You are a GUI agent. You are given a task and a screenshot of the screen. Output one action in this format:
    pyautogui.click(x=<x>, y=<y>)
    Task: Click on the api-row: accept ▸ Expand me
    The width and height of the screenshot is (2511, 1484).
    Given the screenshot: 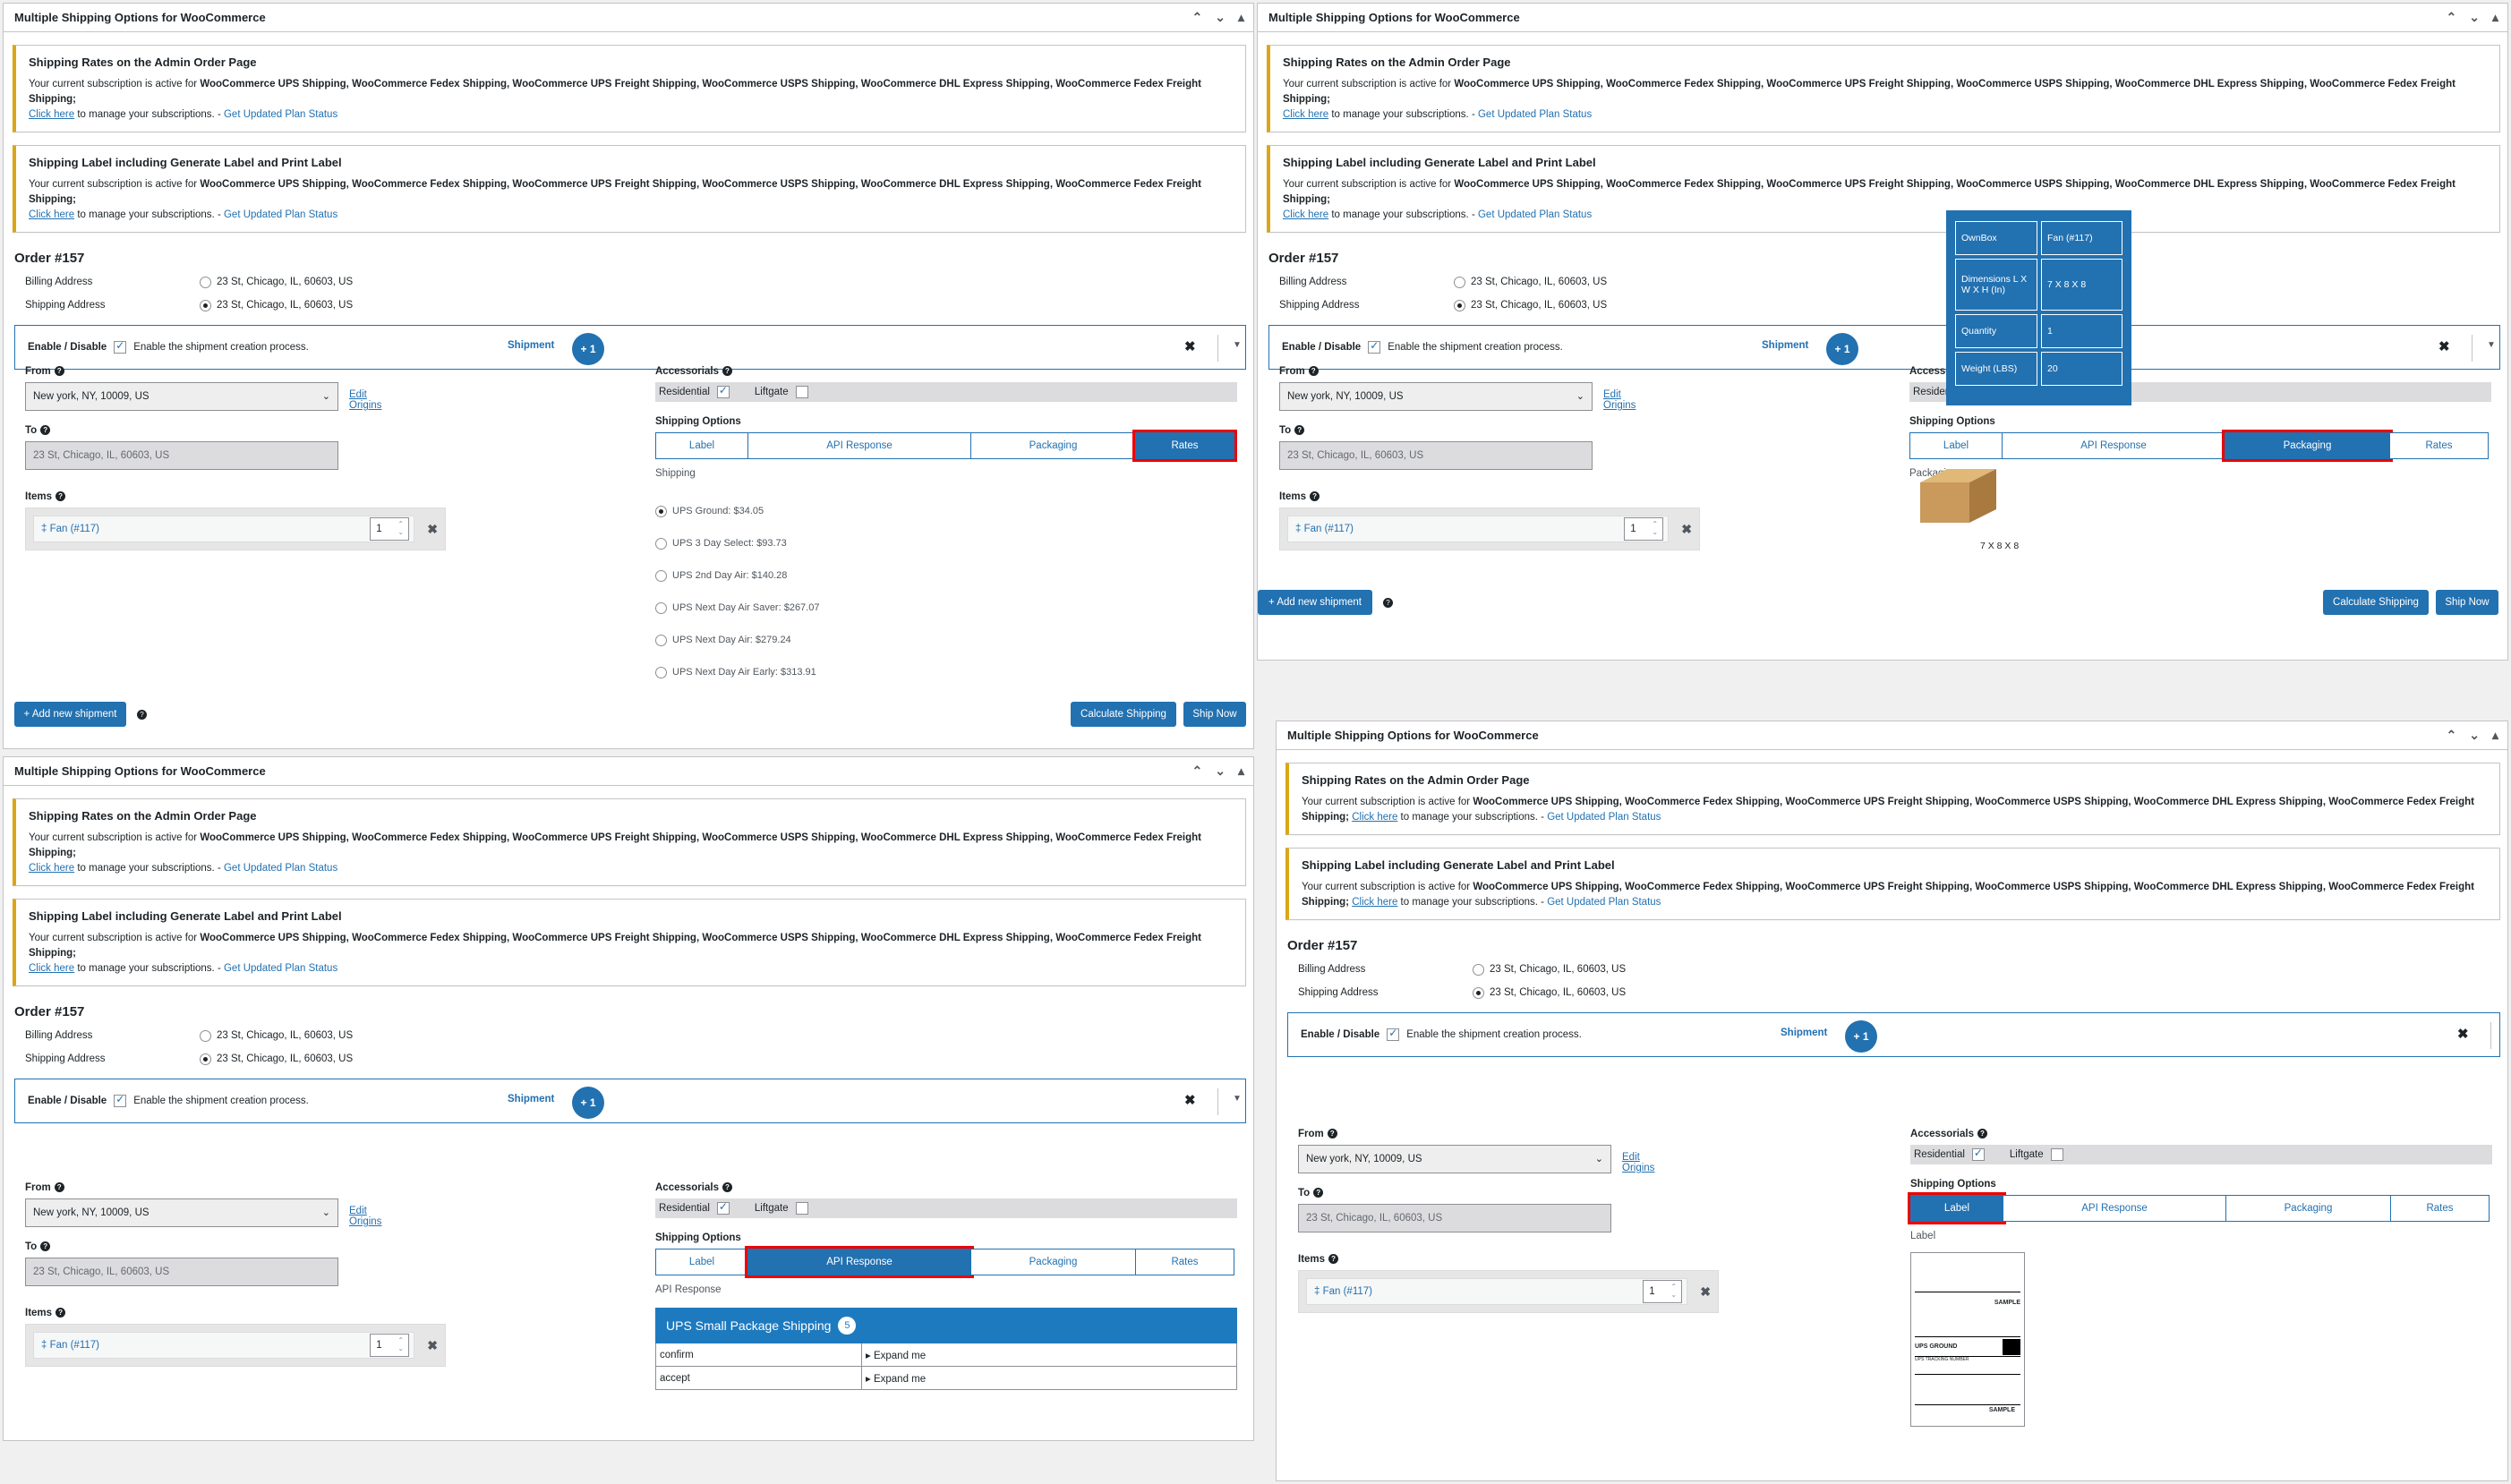 What is the action you would take?
    pyautogui.click(x=946, y=1378)
    